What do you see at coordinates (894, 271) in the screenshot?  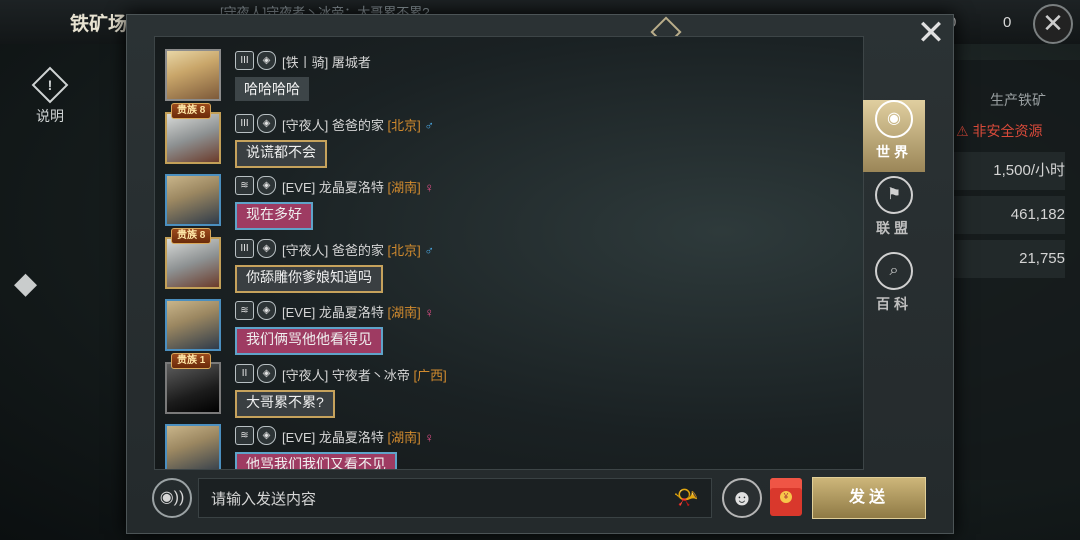 I see `encyclopedia-icon: ⌕` at bounding box center [894, 271].